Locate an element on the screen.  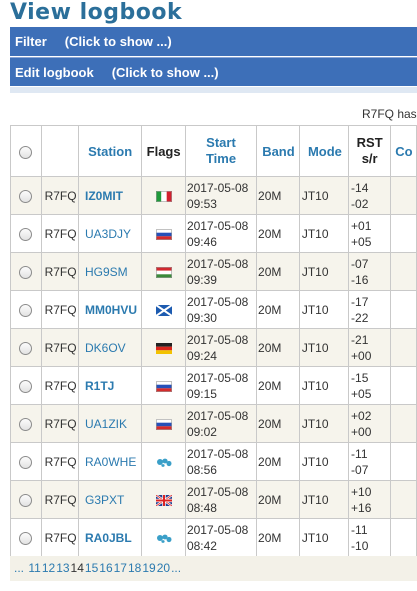
rst-cell: -21 +00 is located at coordinates (370, 347).